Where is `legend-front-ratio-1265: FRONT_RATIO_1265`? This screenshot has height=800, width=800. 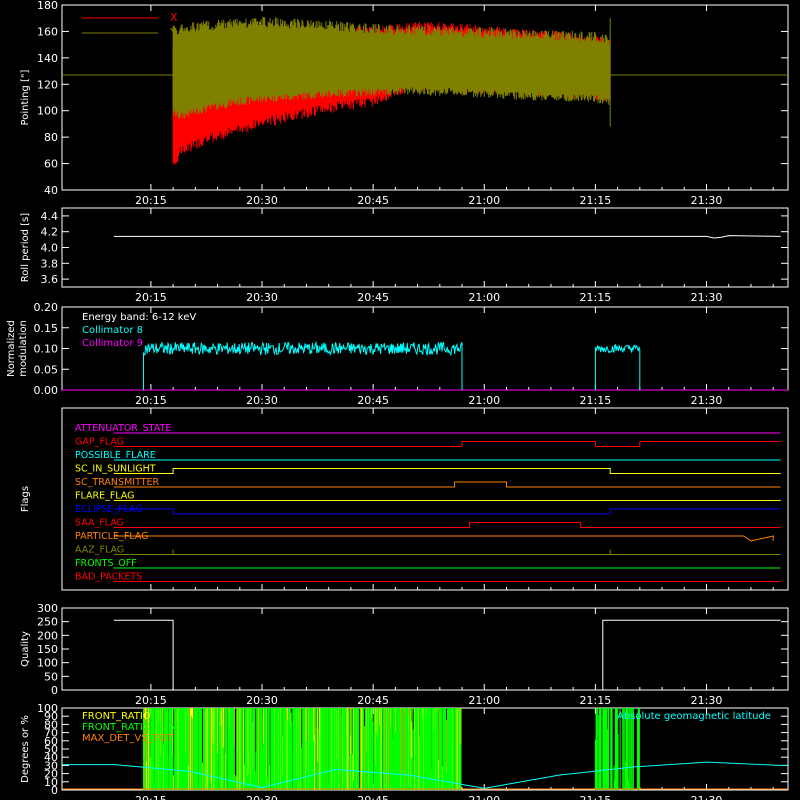 legend-front-ratio-1265: FRONT_RATIO_1265 is located at coordinates (131, 727).